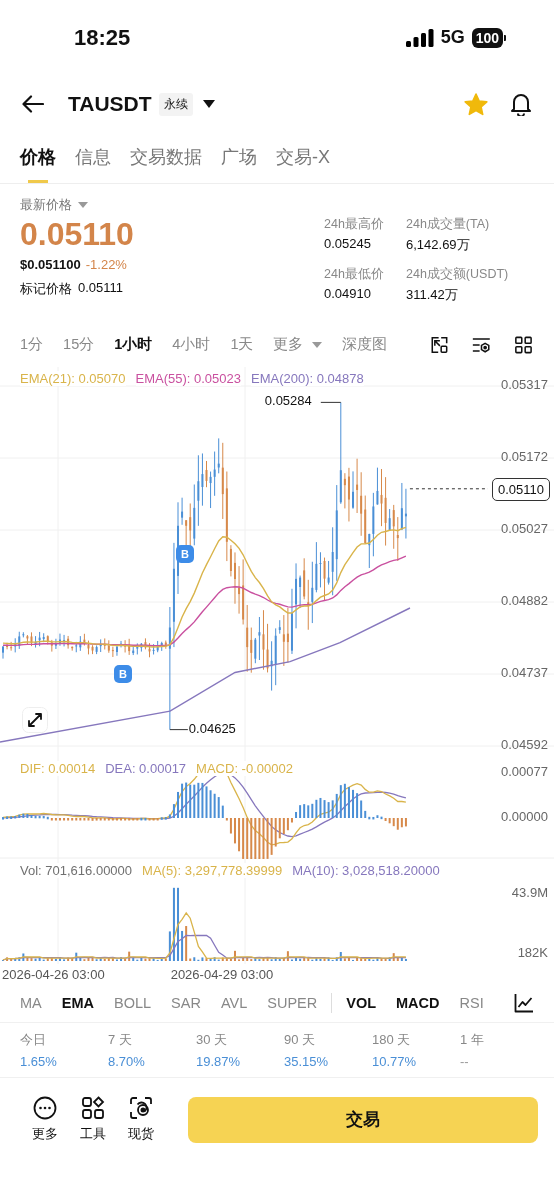 The width and height of the screenshot is (554, 1200). I want to click on period-label: 180 天, so click(392, 1040).